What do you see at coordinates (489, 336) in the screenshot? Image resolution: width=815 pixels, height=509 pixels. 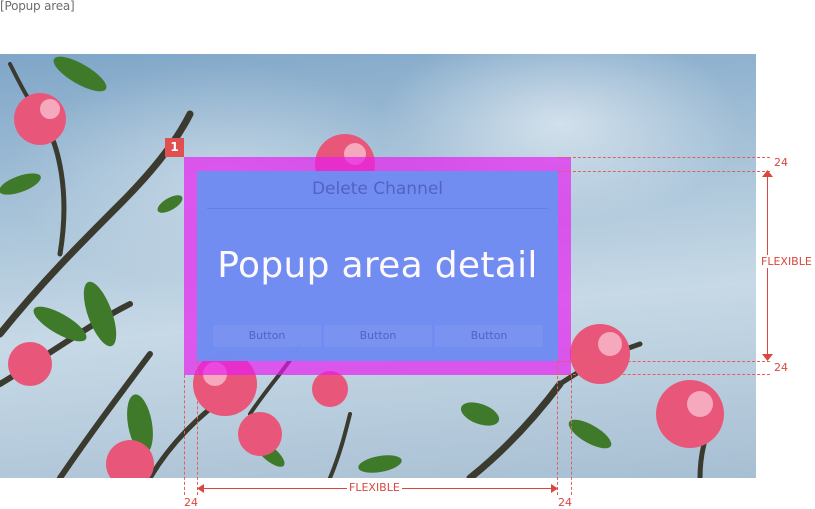 I see `popup-button-3: Button` at bounding box center [489, 336].